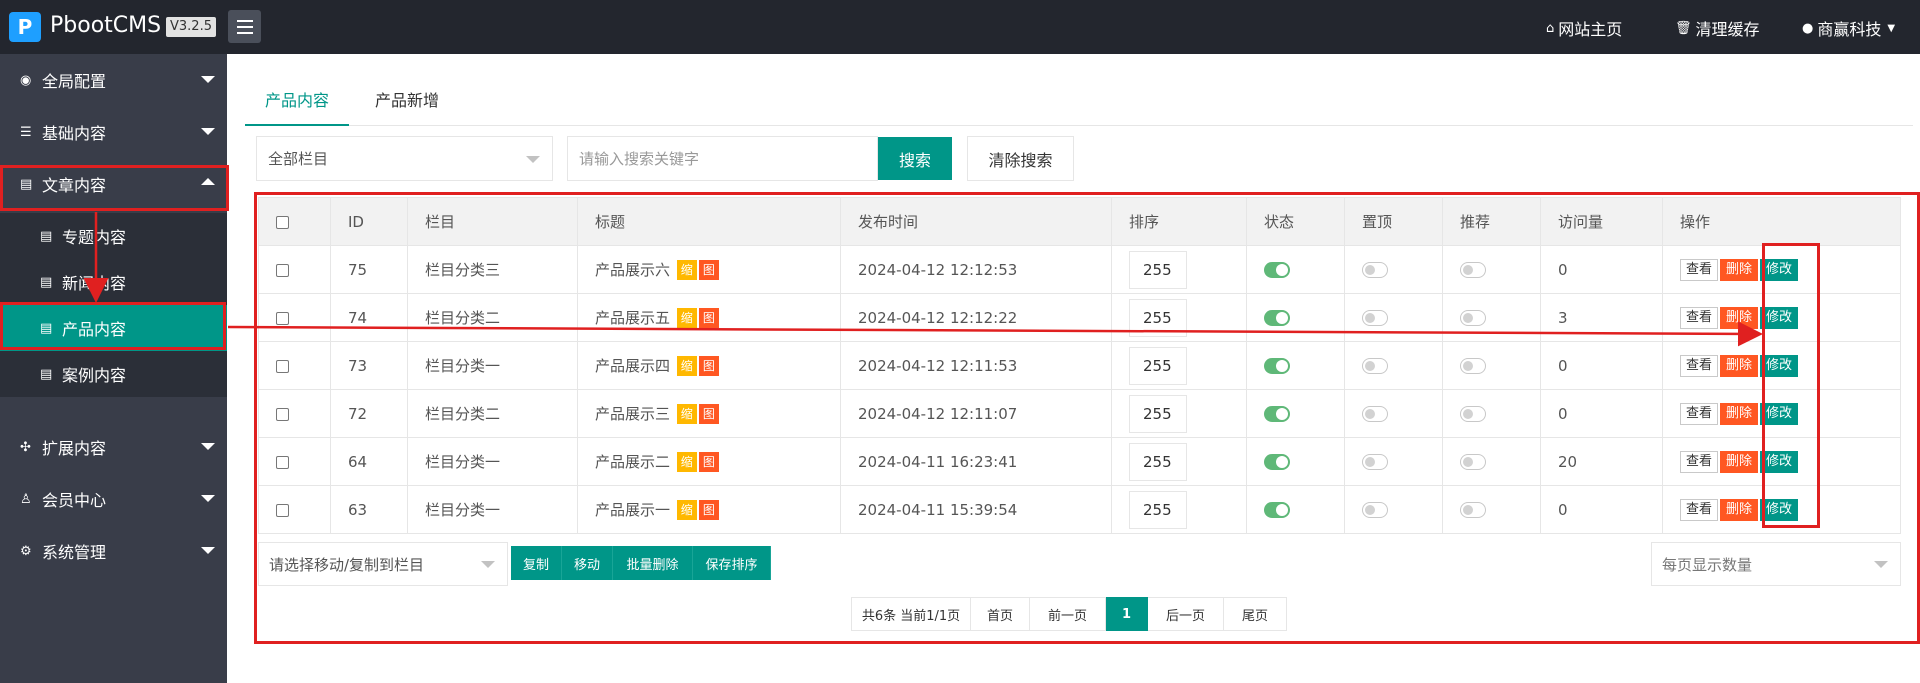 This screenshot has width=1920, height=683. Describe the element at coordinates (1000, 614) in the screenshot. I see `first-page-button: 首页` at that location.